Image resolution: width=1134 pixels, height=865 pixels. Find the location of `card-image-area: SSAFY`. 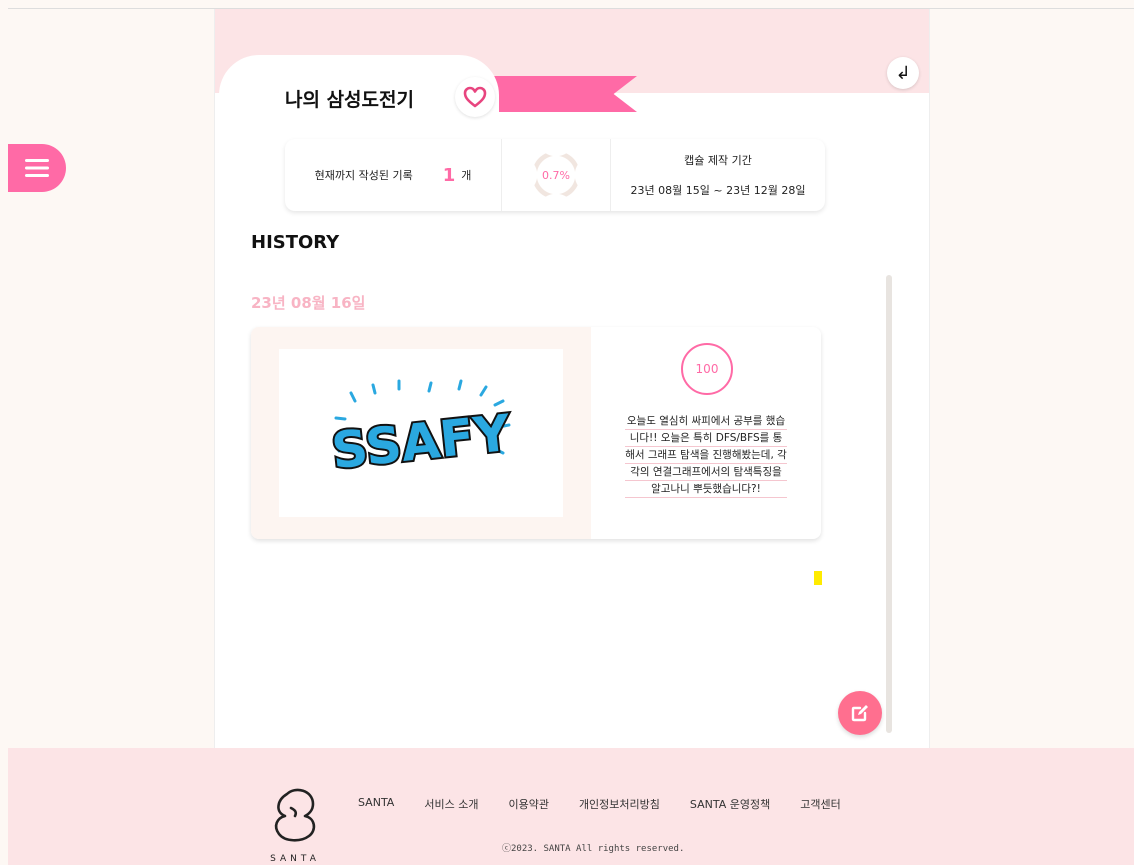

card-image-area: SSAFY is located at coordinates (421, 433).